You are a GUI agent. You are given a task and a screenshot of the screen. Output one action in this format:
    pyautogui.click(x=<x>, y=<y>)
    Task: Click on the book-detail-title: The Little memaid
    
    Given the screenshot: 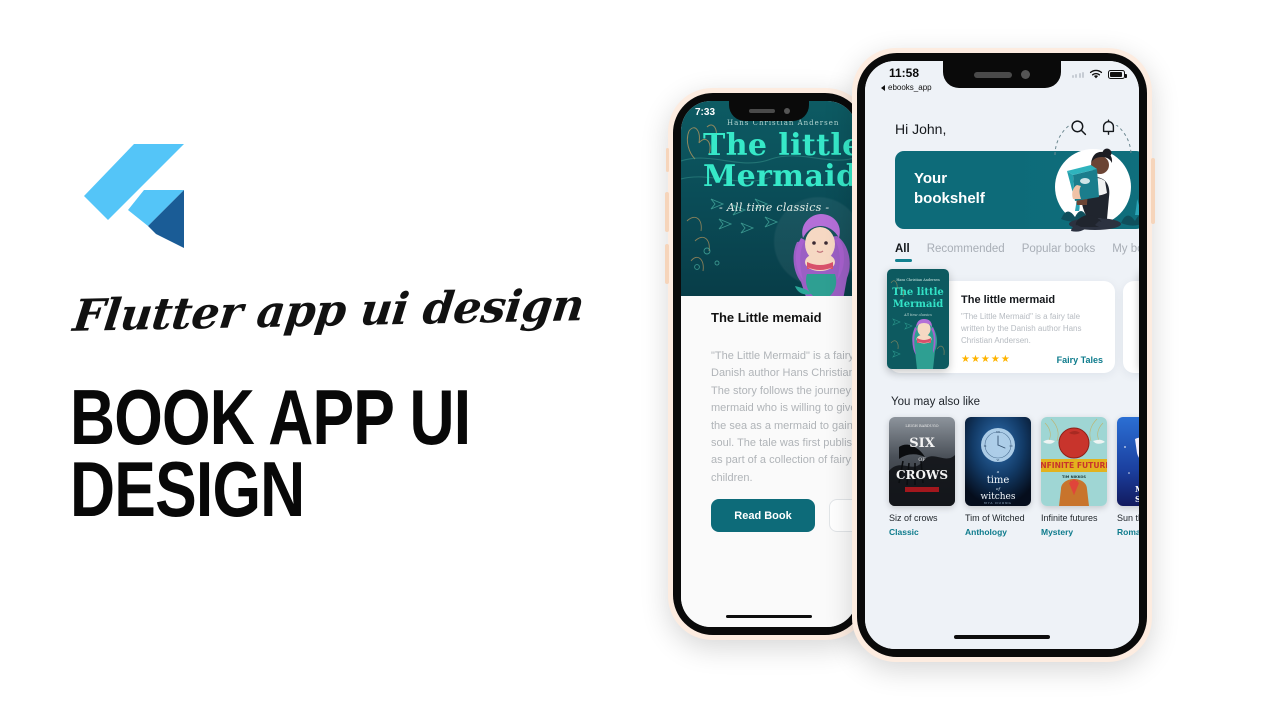 What is the action you would take?
    pyautogui.click(x=766, y=317)
    